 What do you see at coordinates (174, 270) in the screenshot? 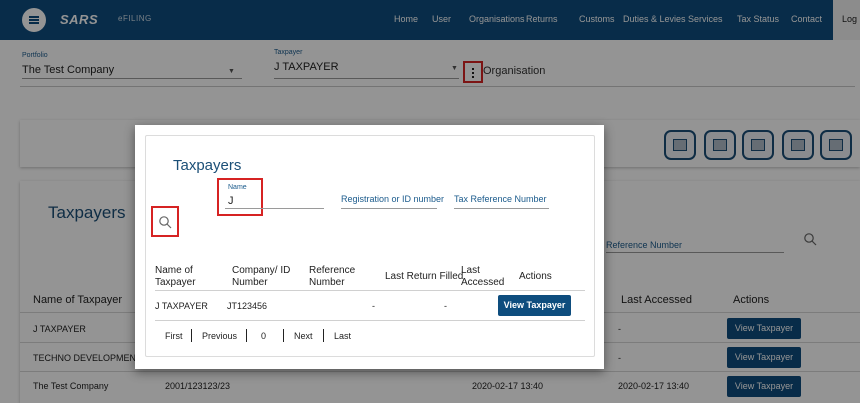
I see `column-name-line1: Name of` at bounding box center [174, 270].